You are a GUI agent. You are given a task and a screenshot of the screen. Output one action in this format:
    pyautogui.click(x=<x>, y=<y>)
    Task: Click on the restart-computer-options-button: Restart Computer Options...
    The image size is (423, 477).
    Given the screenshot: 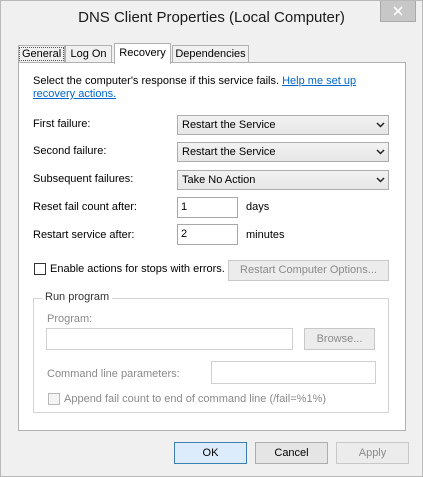 What is the action you would take?
    pyautogui.click(x=308, y=270)
    